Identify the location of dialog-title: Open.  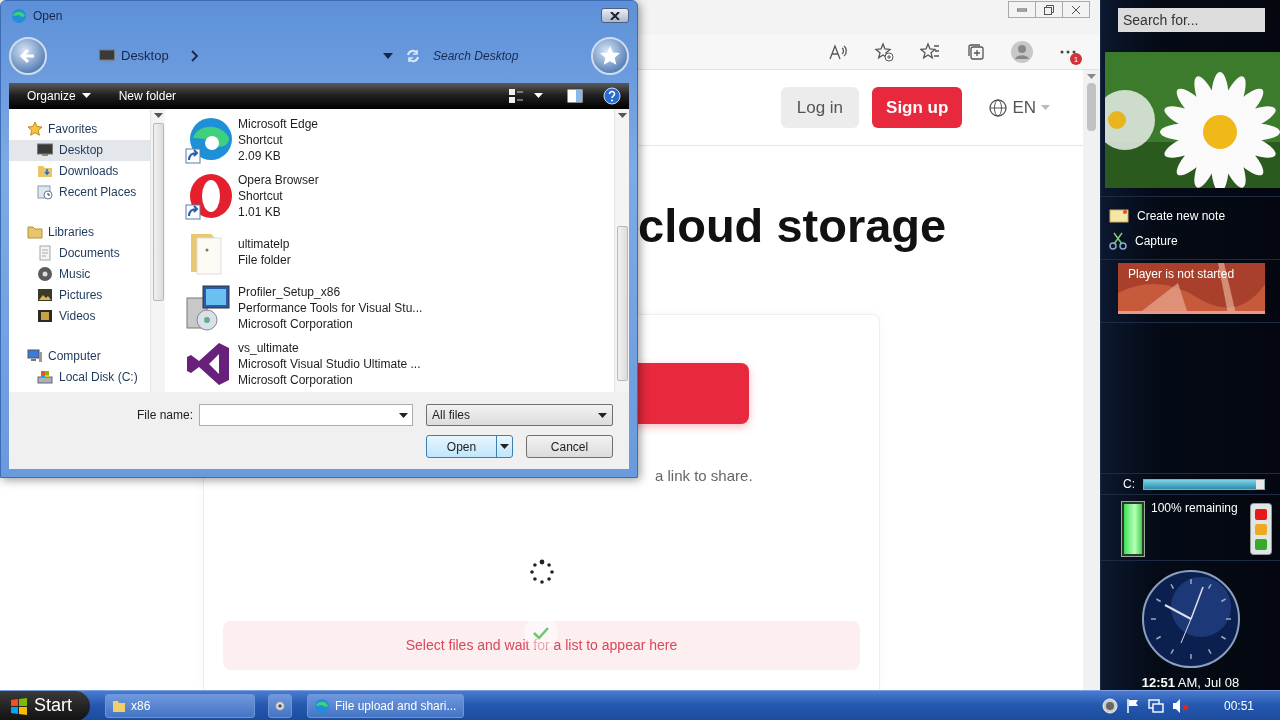
(48, 15).